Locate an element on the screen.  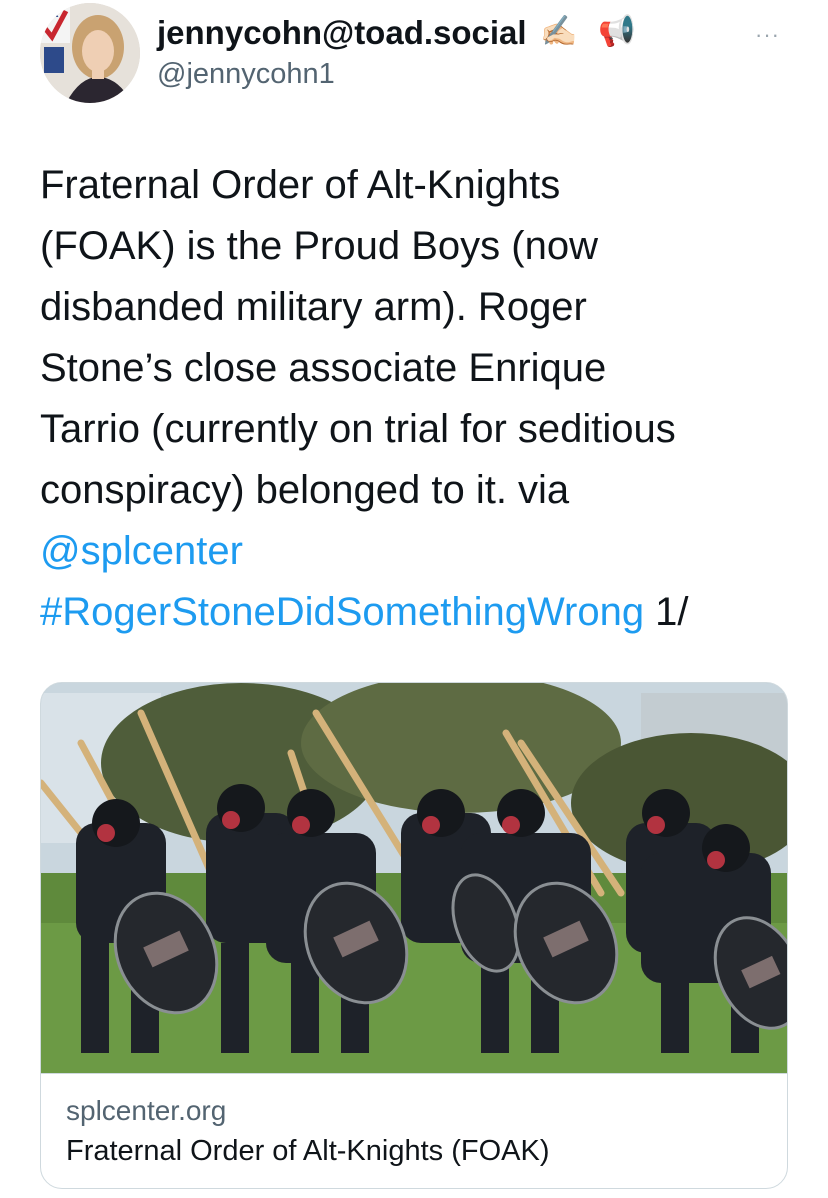
avatar: PR is located at coordinates (90, 53).